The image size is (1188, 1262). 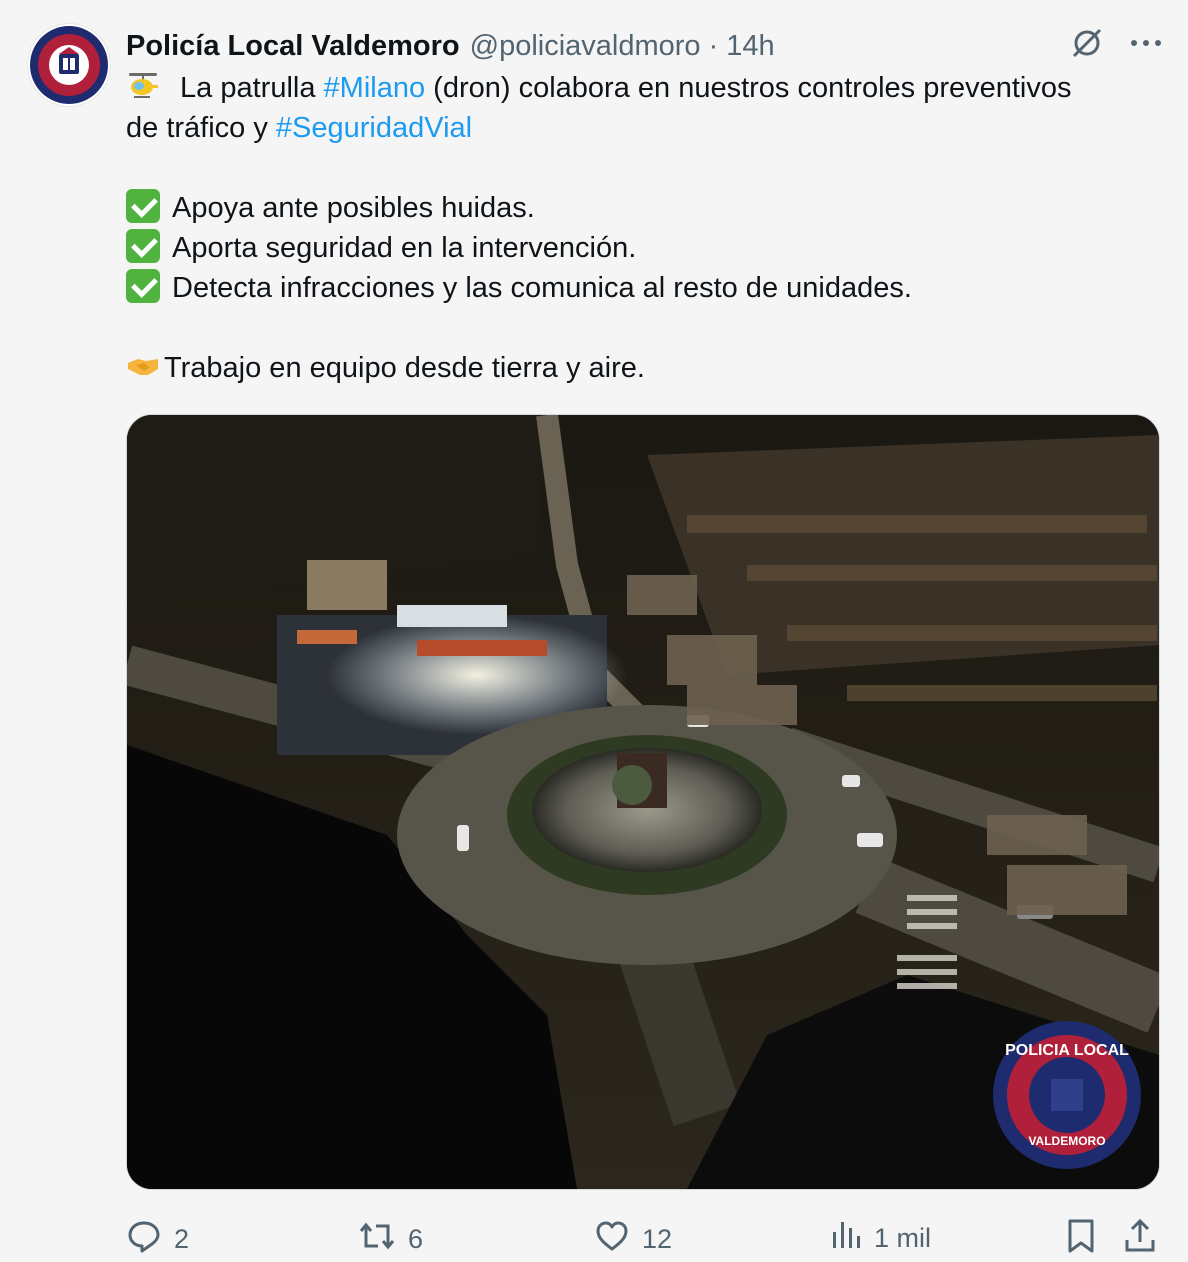 I want to click on like-button: 12, so click(x=633, y=1239).